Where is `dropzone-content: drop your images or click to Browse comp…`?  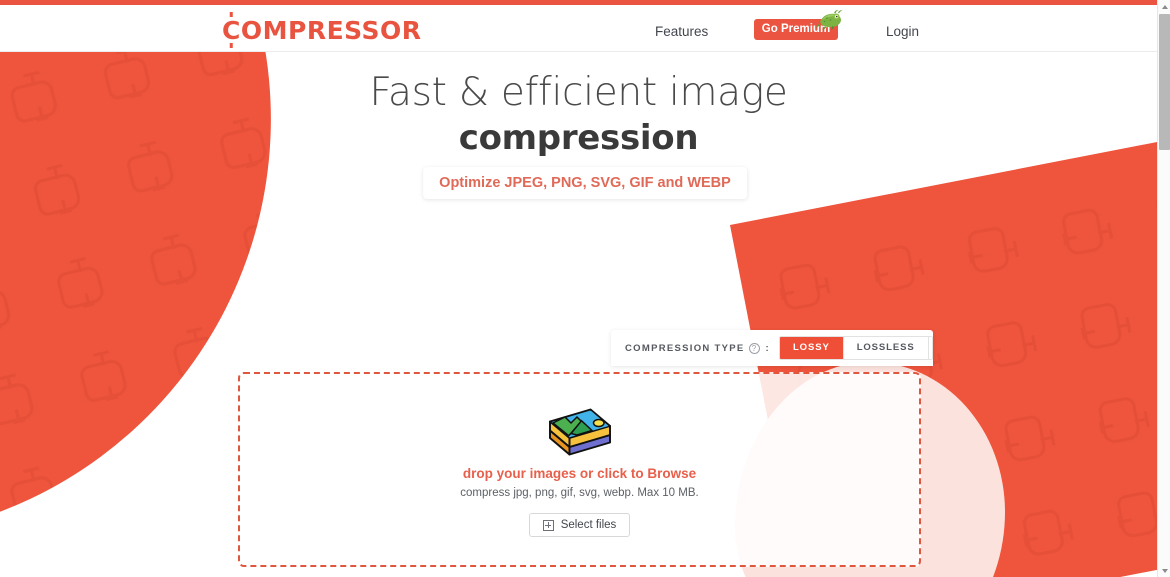
dropzone-content: drop your images or click to Browse comp… is located at coordinates (579, 466).